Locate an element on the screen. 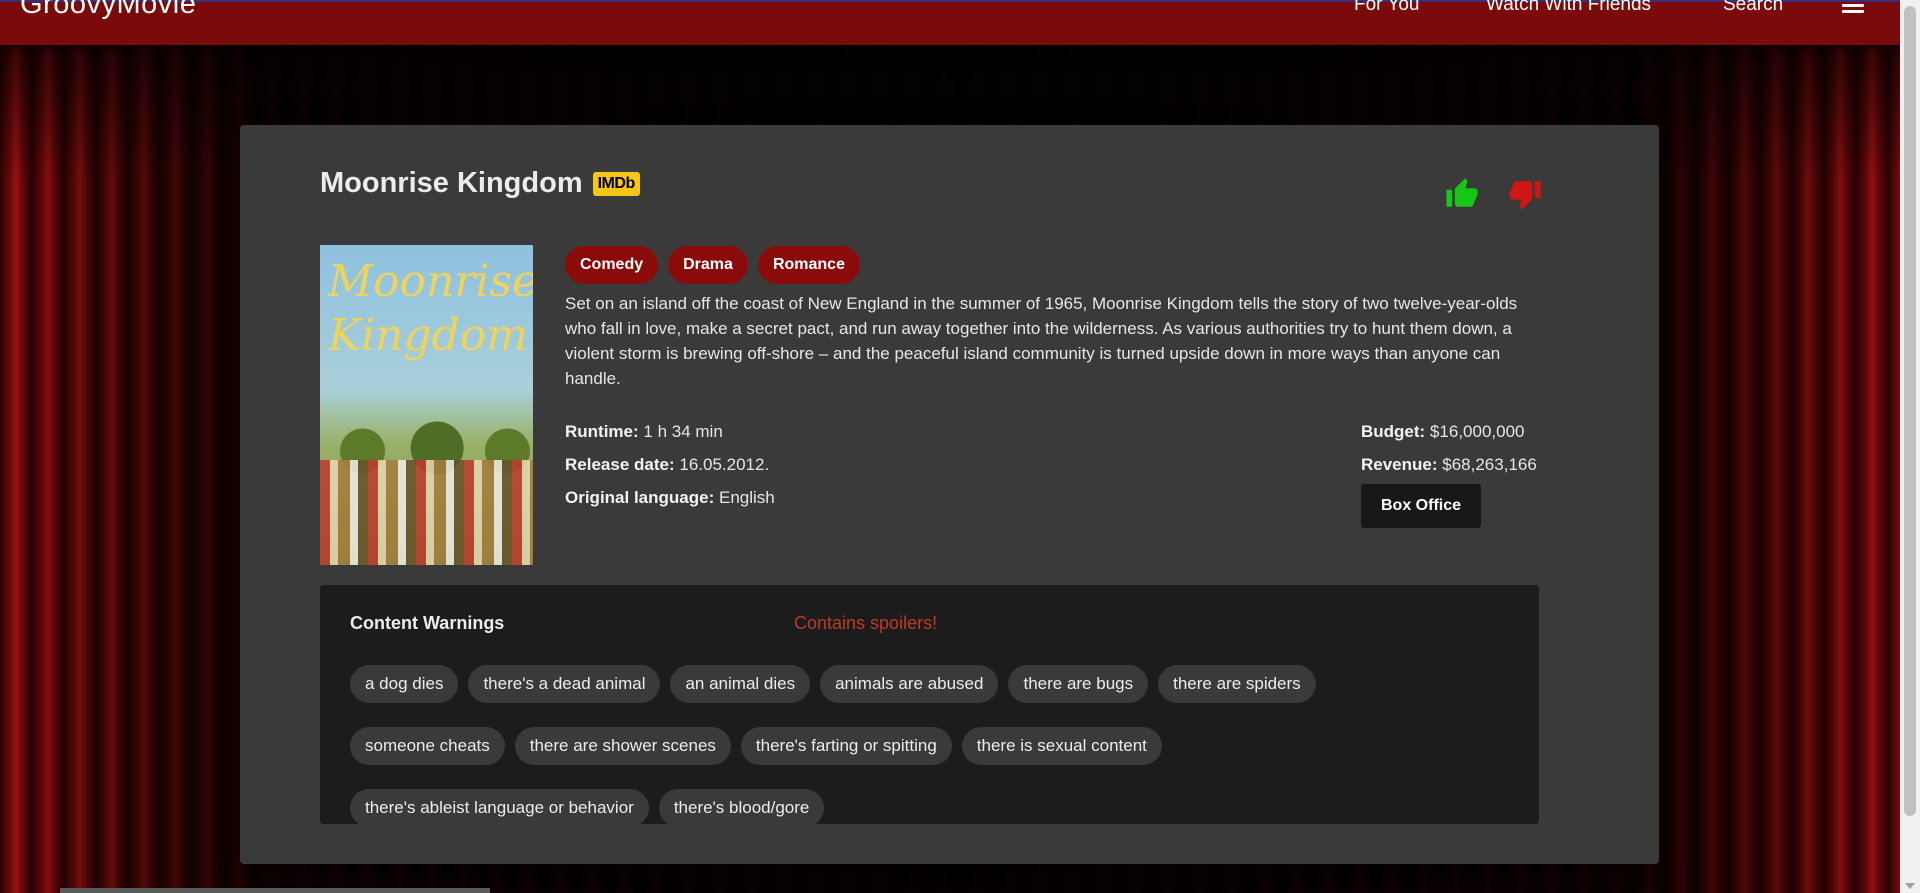 The image size is (1920, 893). genre-chip-comedy: Comedy is located at coordinates (612, 265).